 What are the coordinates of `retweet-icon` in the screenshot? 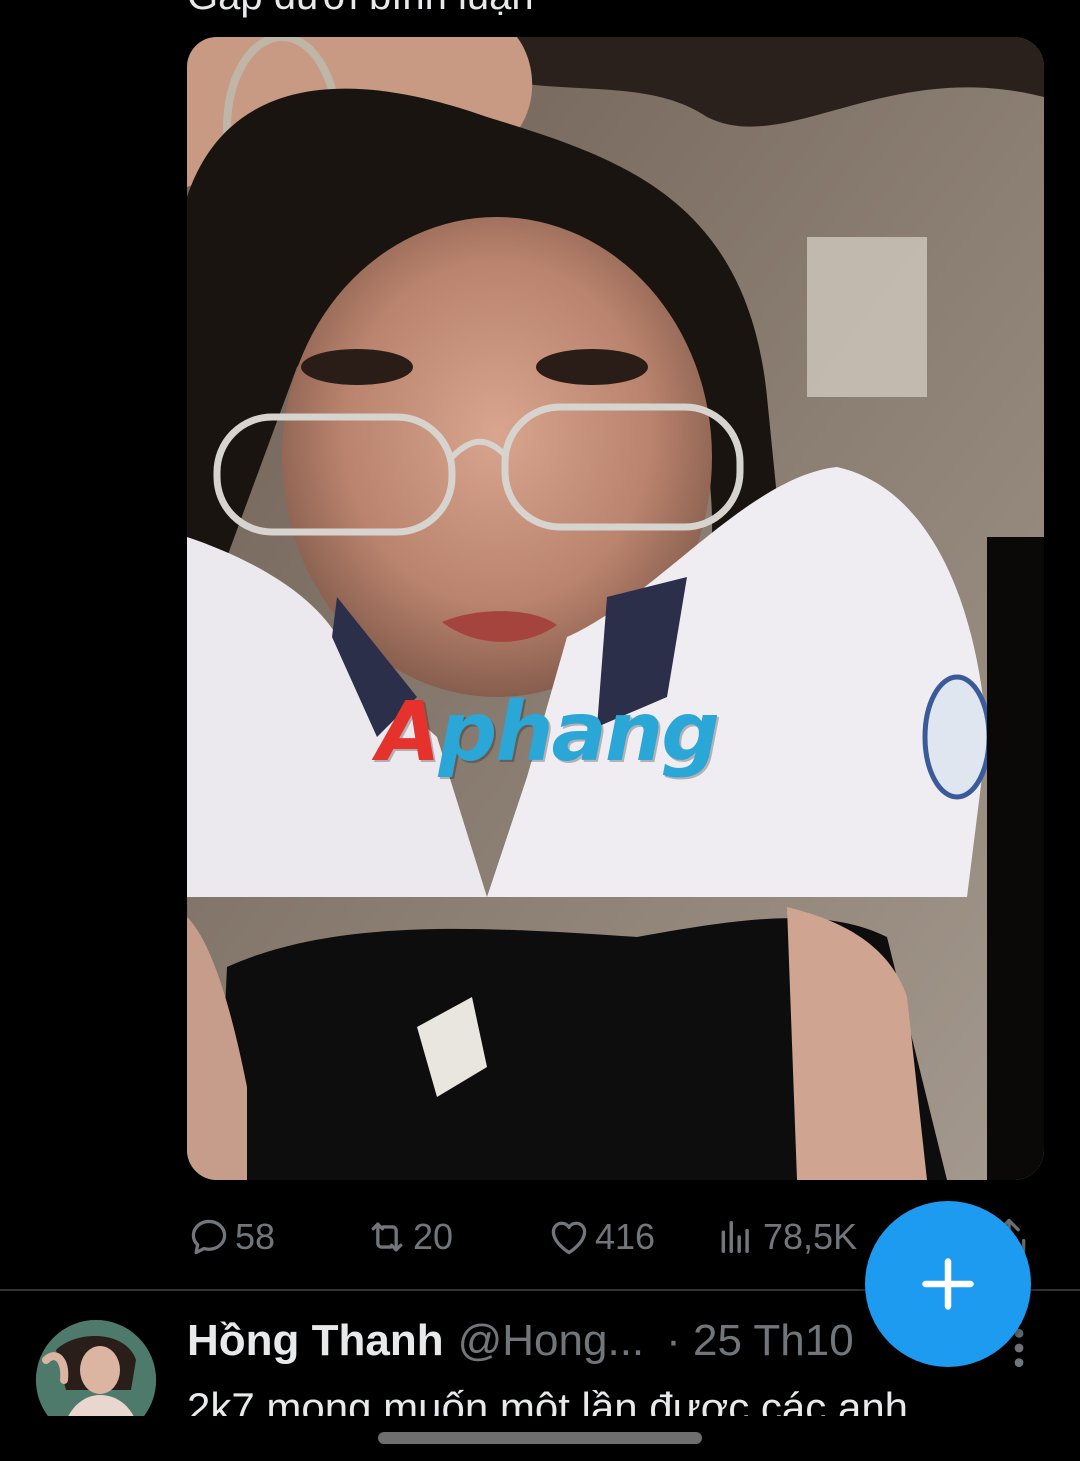 It's located at (387, 1237).